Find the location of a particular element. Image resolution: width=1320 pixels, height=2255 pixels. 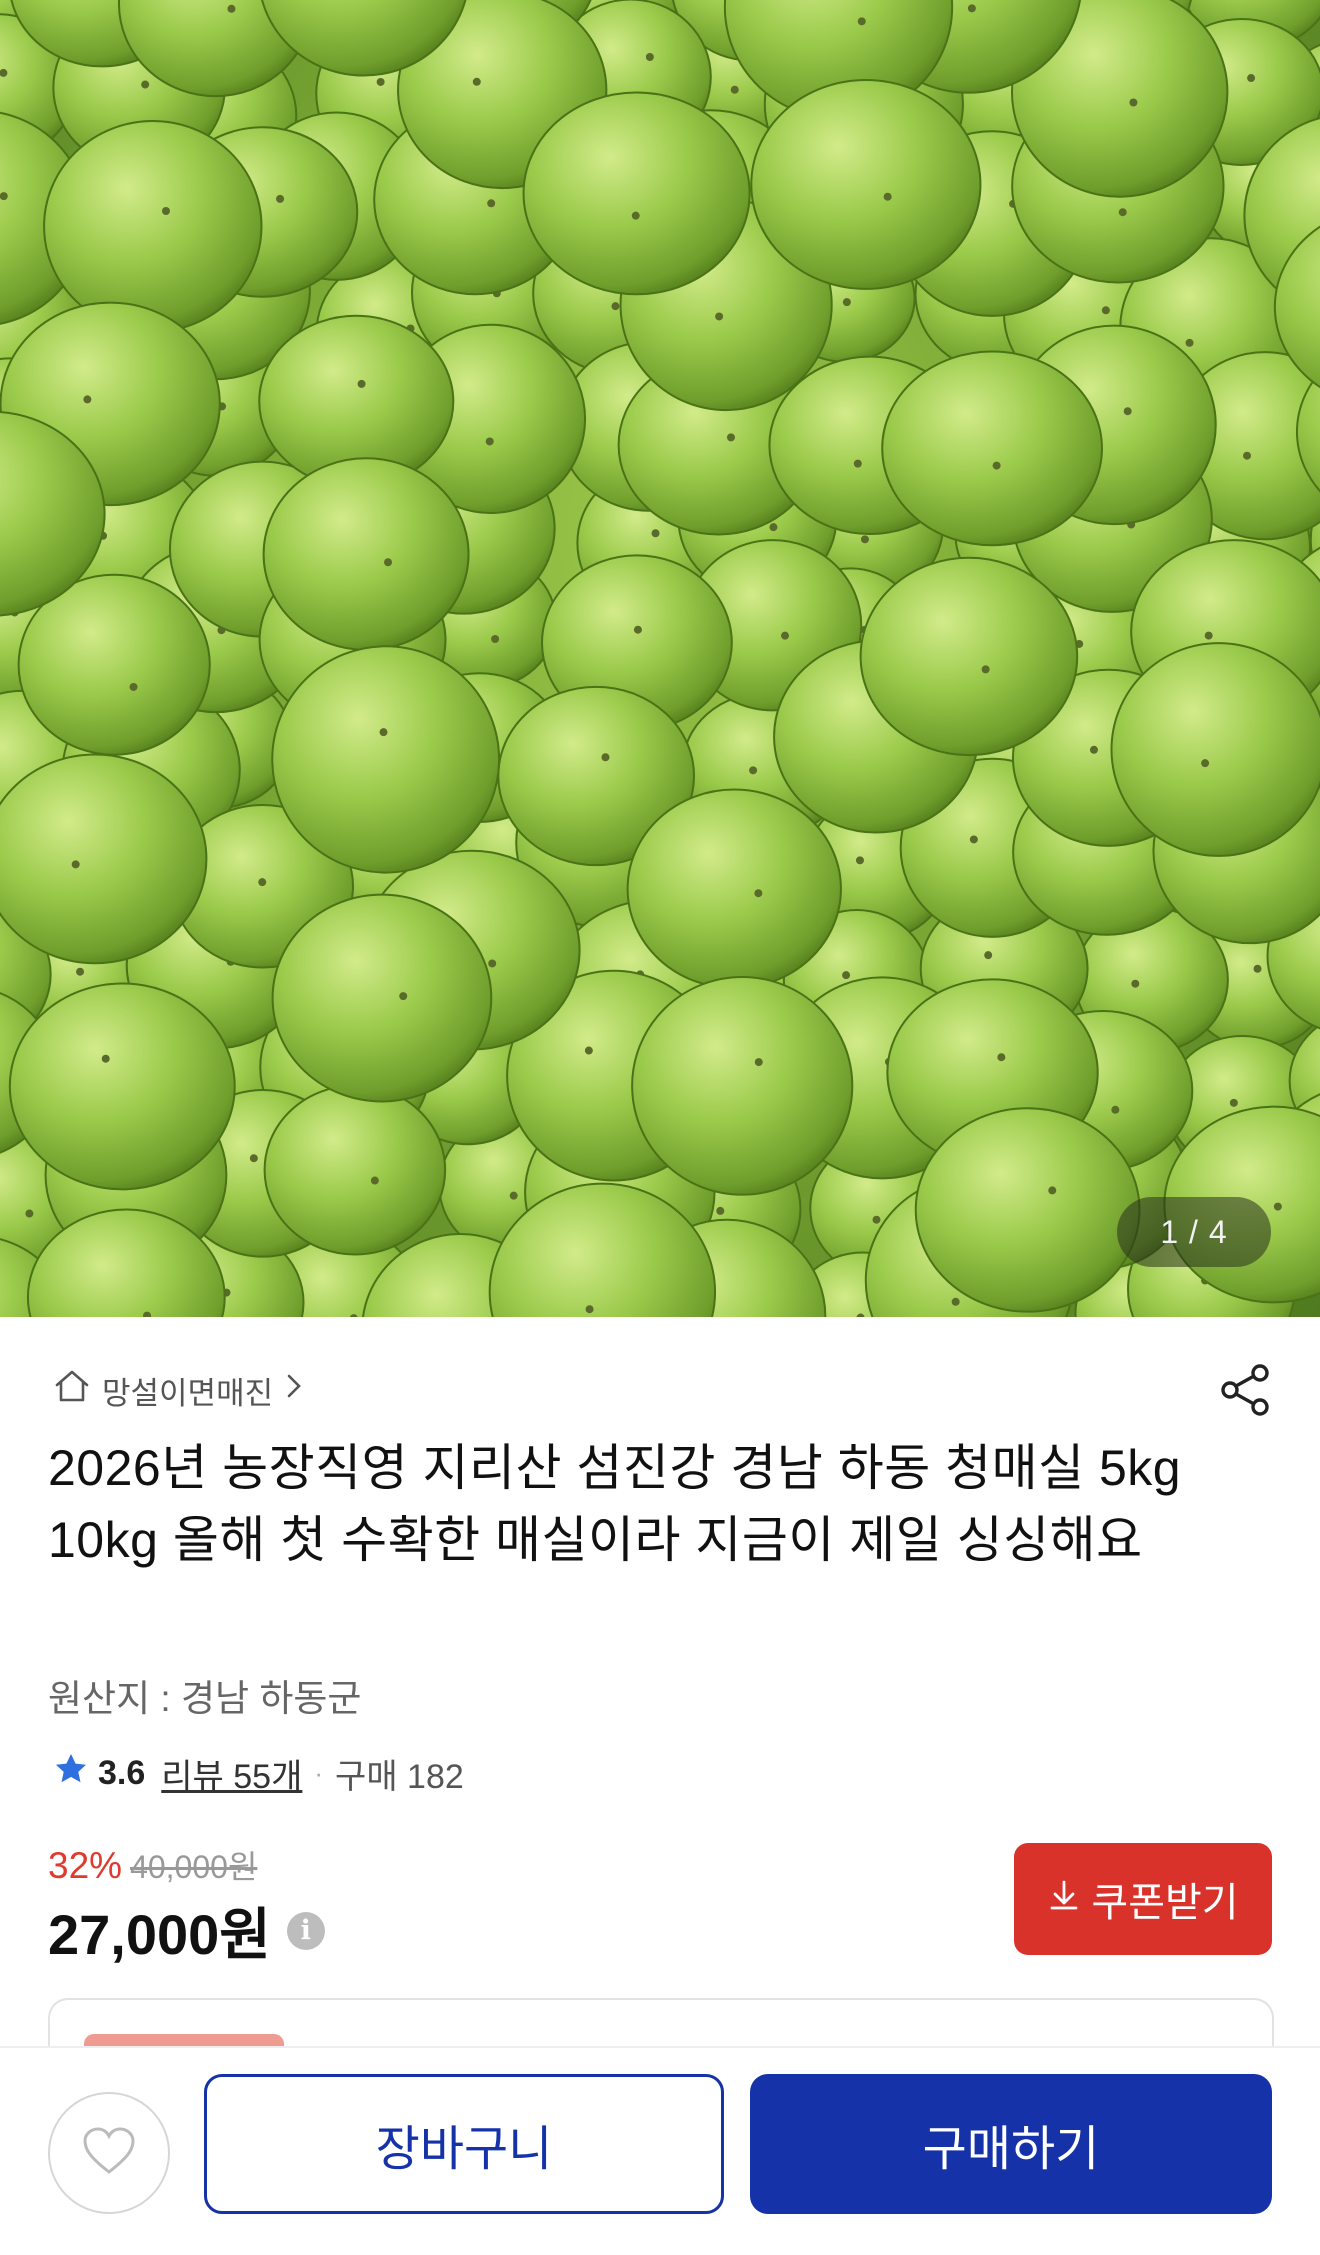

info-icon: i is located at coordinates (305, 1930).